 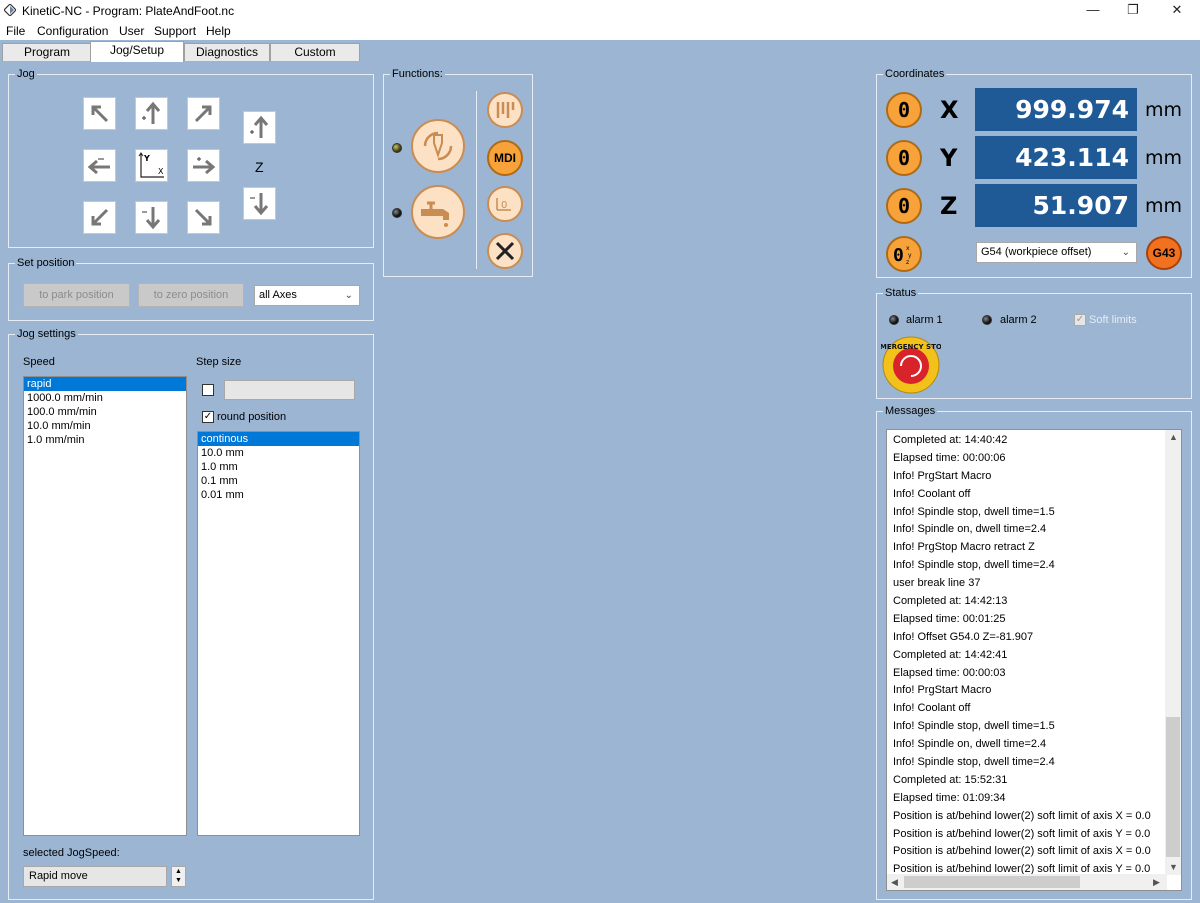 What do you see at coordinates (397, 213) in the screenshot?
I see `coolant-led` at bounding box center [397, 213].